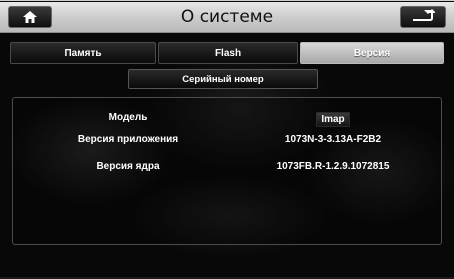  I want to click on info-label: Модель, so click(128, 117).